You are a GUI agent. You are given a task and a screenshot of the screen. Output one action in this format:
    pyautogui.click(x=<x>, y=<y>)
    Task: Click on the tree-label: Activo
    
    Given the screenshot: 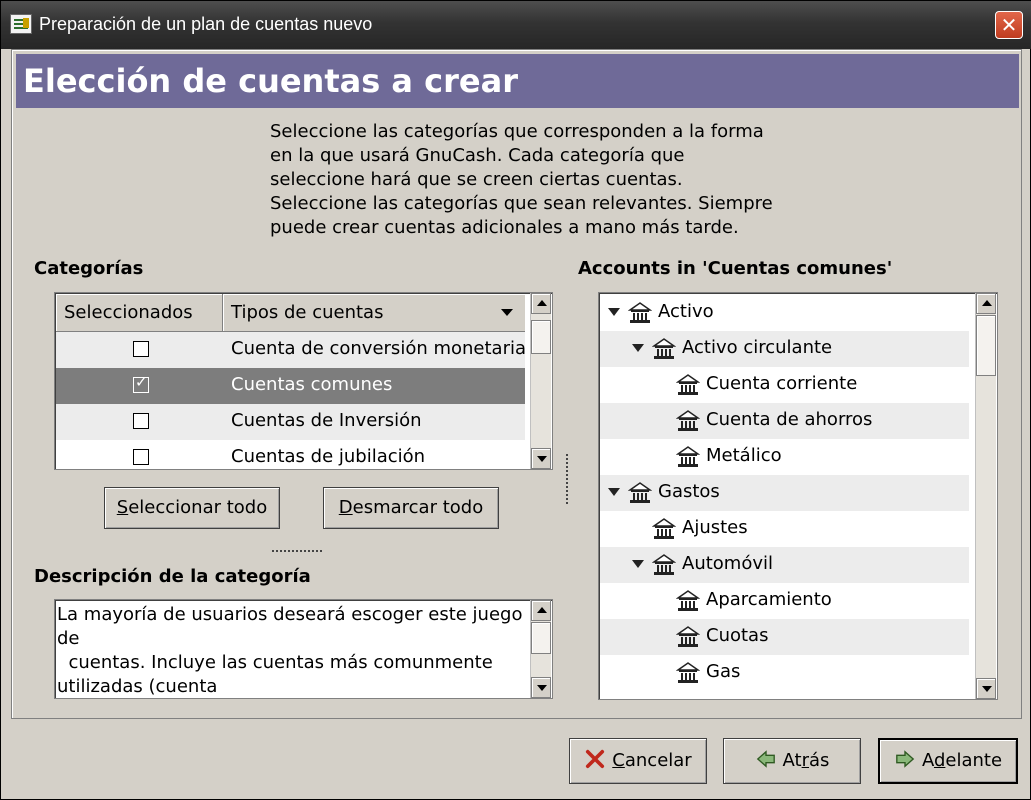 What is the action you would take?
    pyautogui.click(x=686, y=311)
    